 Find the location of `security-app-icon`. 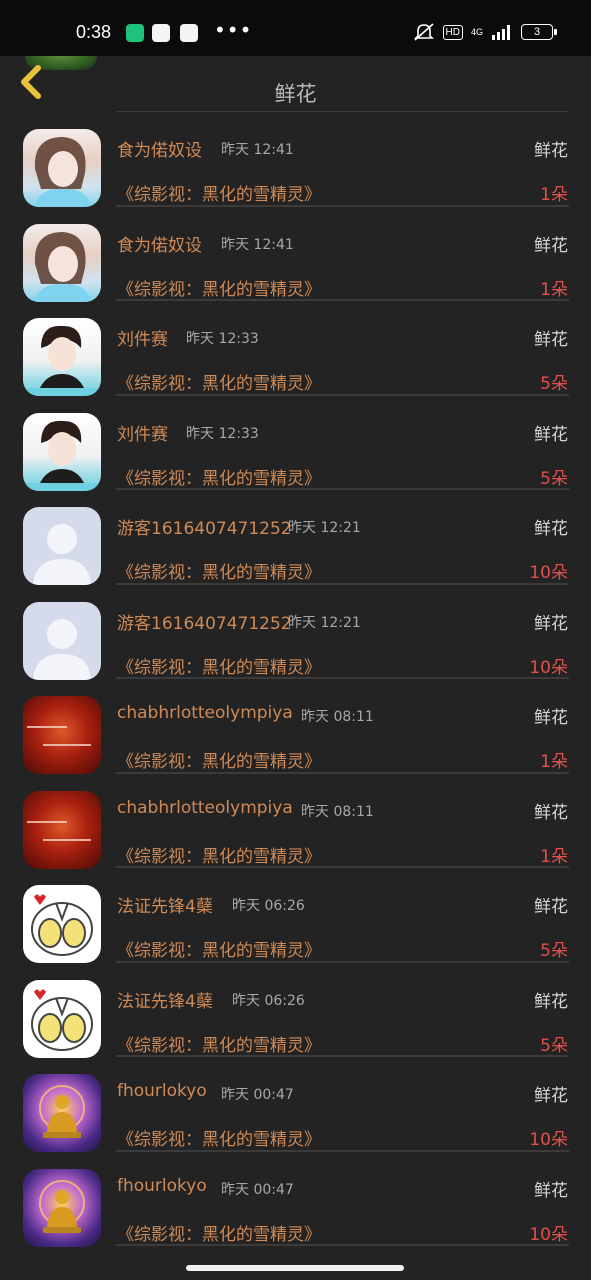

security-app-icon is located at coordinates (135, 33).